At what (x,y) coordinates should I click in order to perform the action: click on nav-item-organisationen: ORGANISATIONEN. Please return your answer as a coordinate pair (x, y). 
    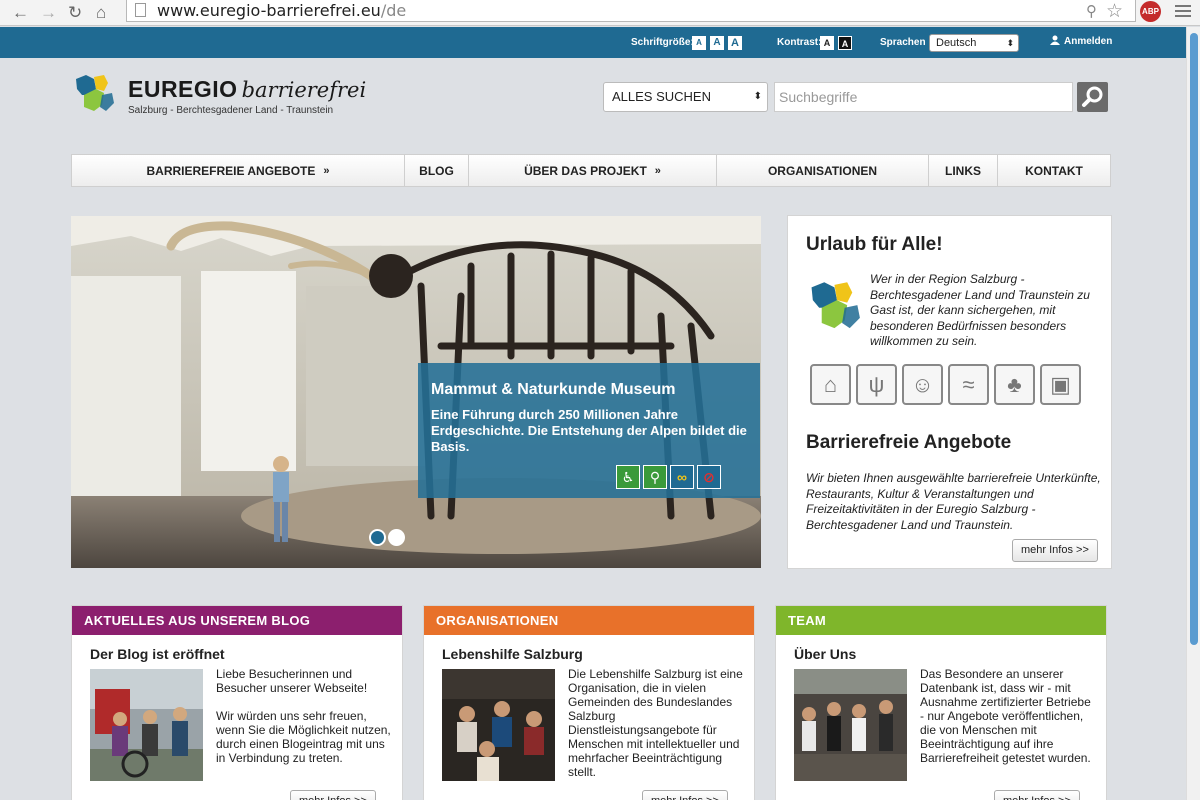
    Looking at the image, I should click on (823, 170).